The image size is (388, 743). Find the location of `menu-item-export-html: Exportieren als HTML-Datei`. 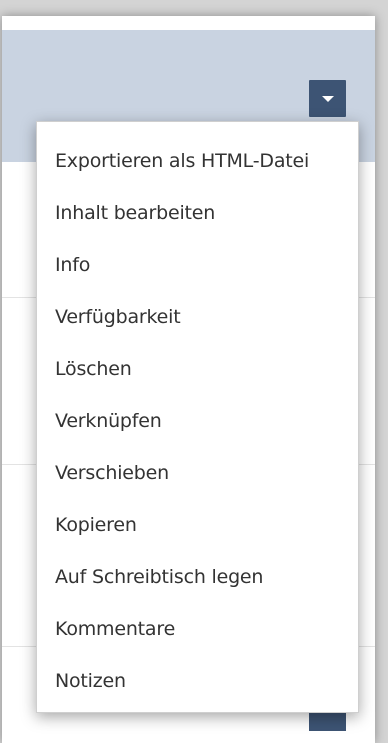

menu-item-export-html: Exportieren als HTML-Datei is located at coordinates (197, 161).